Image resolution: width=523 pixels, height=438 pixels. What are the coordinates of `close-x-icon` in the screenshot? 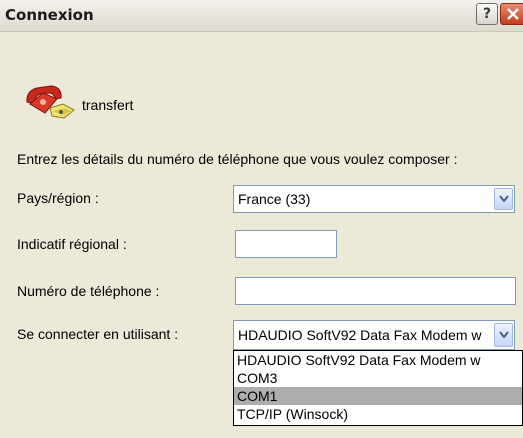 It's located at (513, 14).